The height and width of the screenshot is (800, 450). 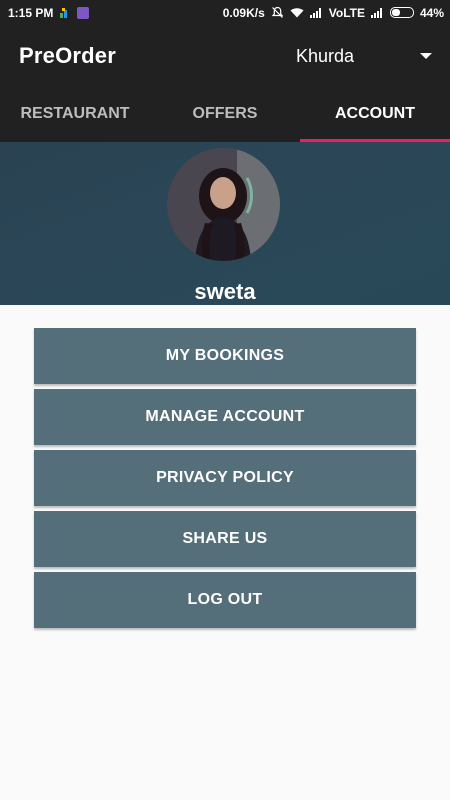 I want to click on app-bar: PreOrder Khurda, so click(x=225, y=56).